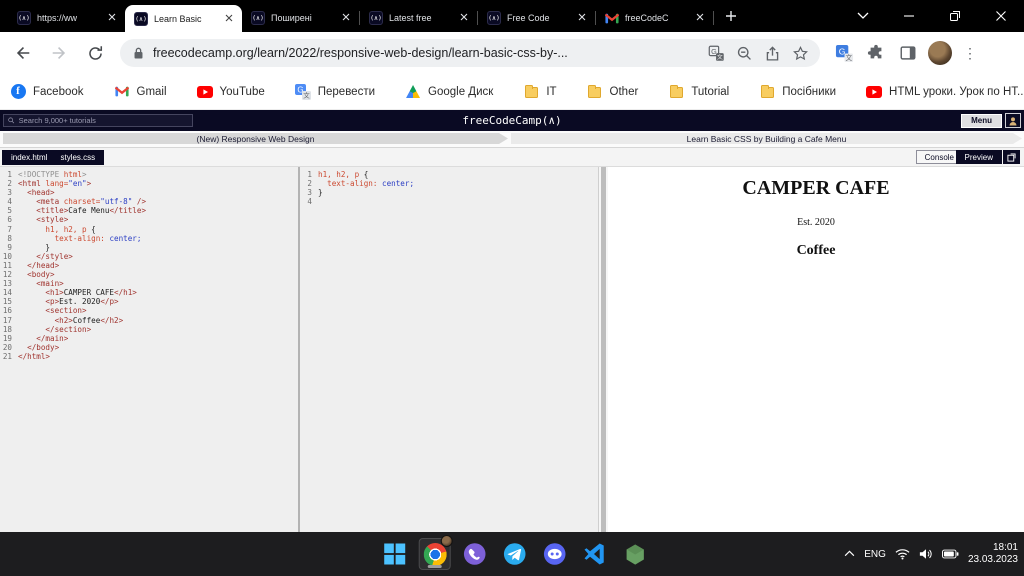  What do you see at coordinates (844, 53) in the screenshot?
I see `translate-extension-button: G文` at bounding box center [844, 53].